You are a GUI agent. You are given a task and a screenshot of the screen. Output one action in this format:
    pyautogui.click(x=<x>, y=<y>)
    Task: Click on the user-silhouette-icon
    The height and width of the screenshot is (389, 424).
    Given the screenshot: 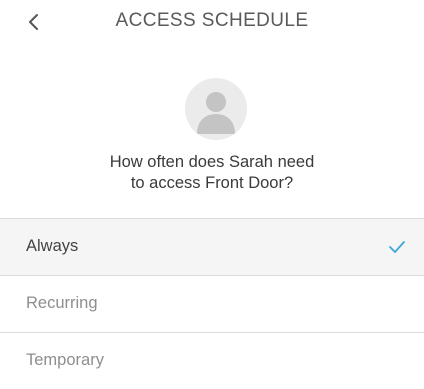 What is the action you would take?
    pyautogui.click(x=216, y=113)
    